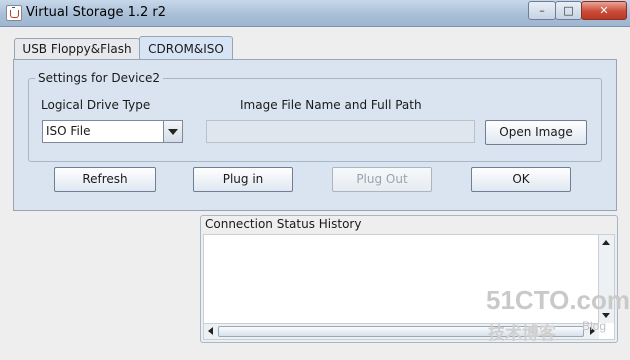 The image size is (630, 360). I want to click on plug-in-button: Plug in, so click(243, 179).